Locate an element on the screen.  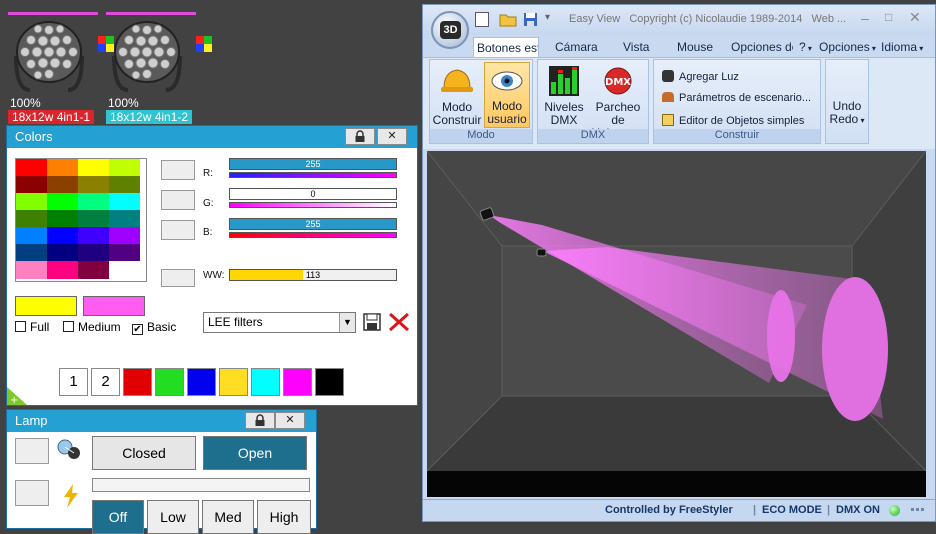
option-full: Full is located at coordinates (32, 327).